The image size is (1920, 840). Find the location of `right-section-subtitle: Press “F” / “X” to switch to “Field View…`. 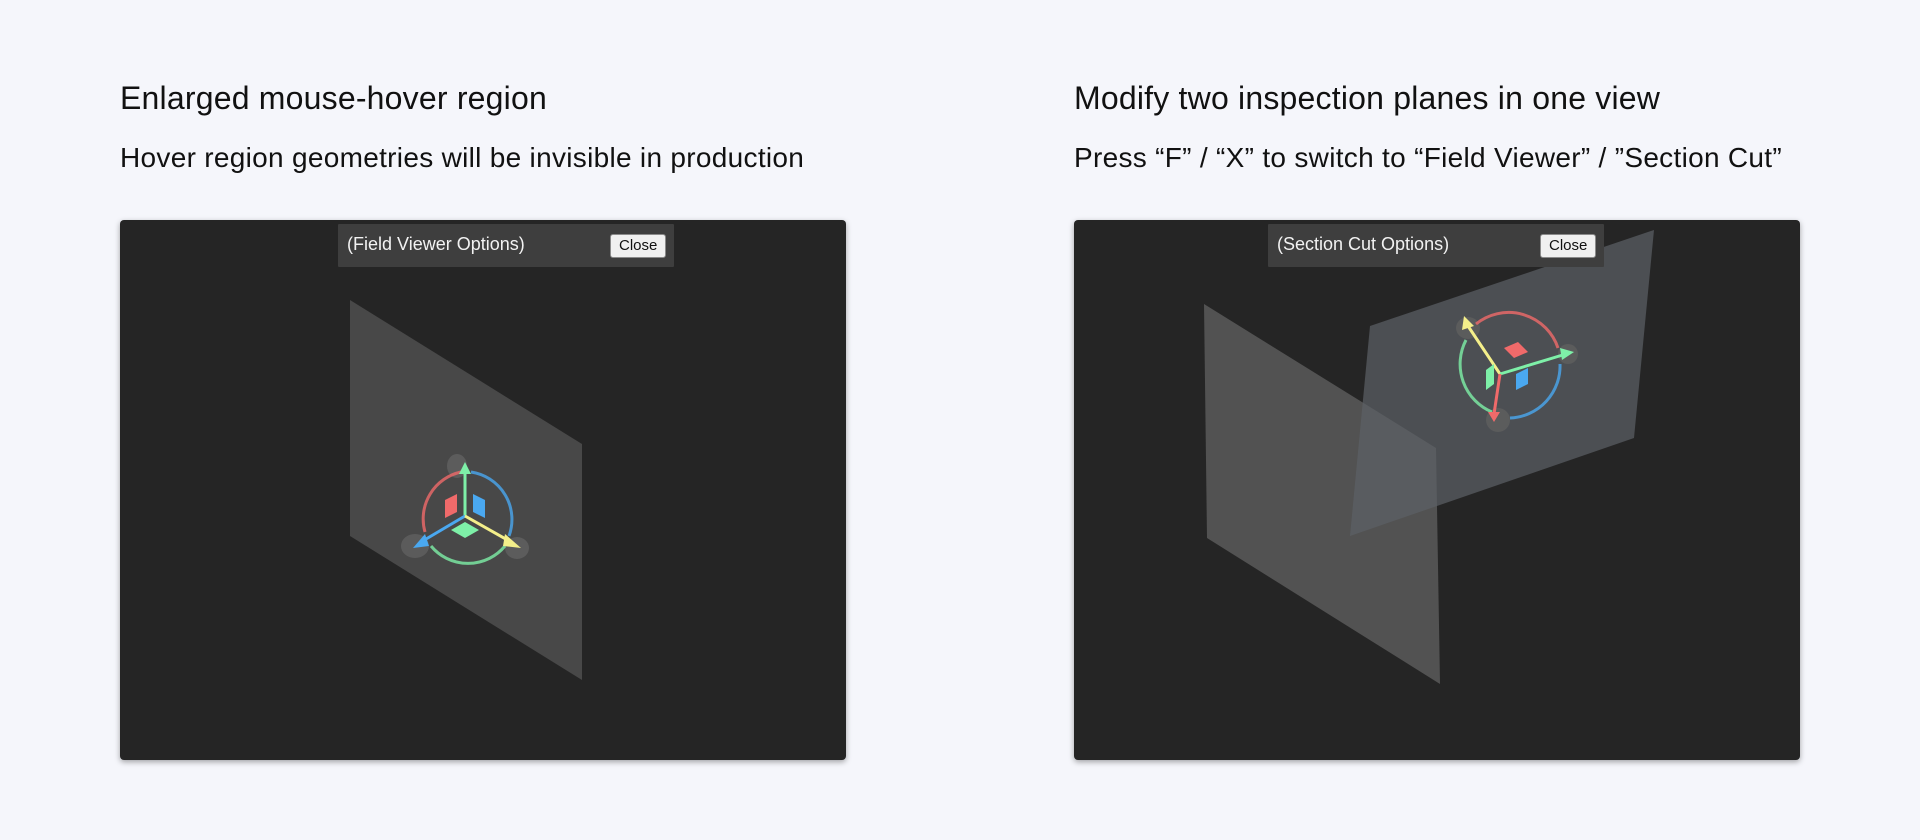

right-section-subtitle: Press “F” / “X” to switch to “Field View… is located at coordinates (1428, 157).